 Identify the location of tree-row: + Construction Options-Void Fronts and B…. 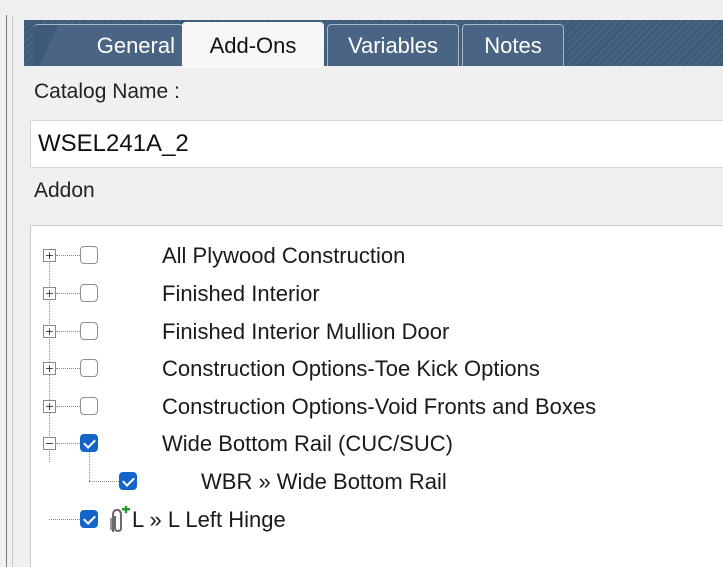
(377, 407).